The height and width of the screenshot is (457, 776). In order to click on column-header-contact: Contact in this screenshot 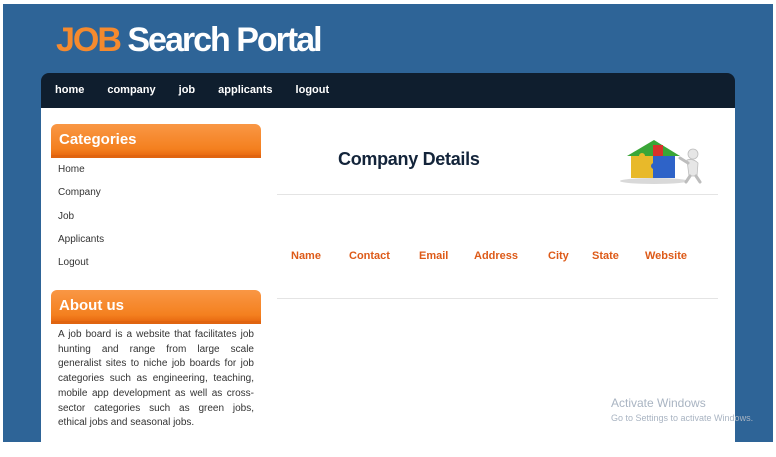, I will do `click(369, 256)`.